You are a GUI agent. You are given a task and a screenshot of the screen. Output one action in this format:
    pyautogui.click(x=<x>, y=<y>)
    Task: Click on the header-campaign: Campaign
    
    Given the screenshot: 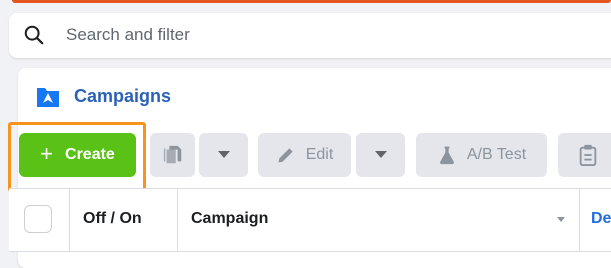 What is the action you would take?
    pyautogui.click(x=229, y=219)
    